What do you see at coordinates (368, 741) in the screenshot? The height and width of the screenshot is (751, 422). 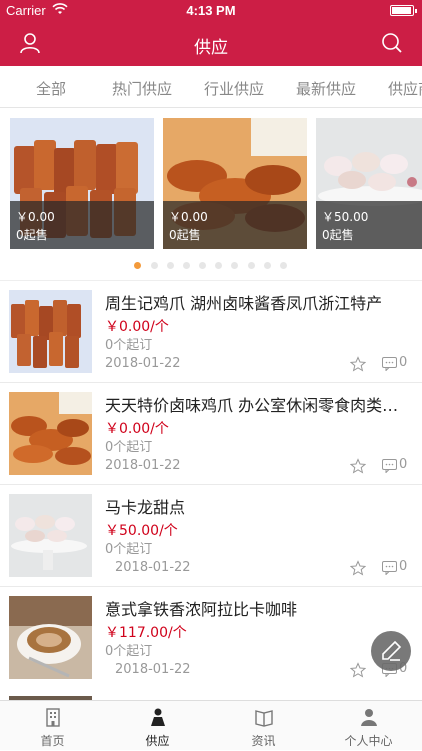 I see `tabbar-label: 个人中心` at bounding box center [368, 741].